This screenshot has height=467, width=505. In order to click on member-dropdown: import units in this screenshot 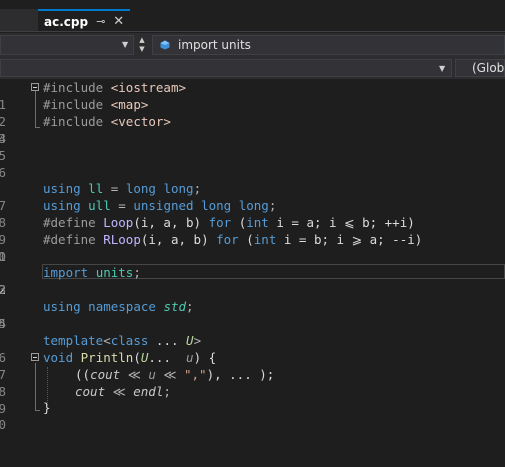, I will do `click(328, 45)`.